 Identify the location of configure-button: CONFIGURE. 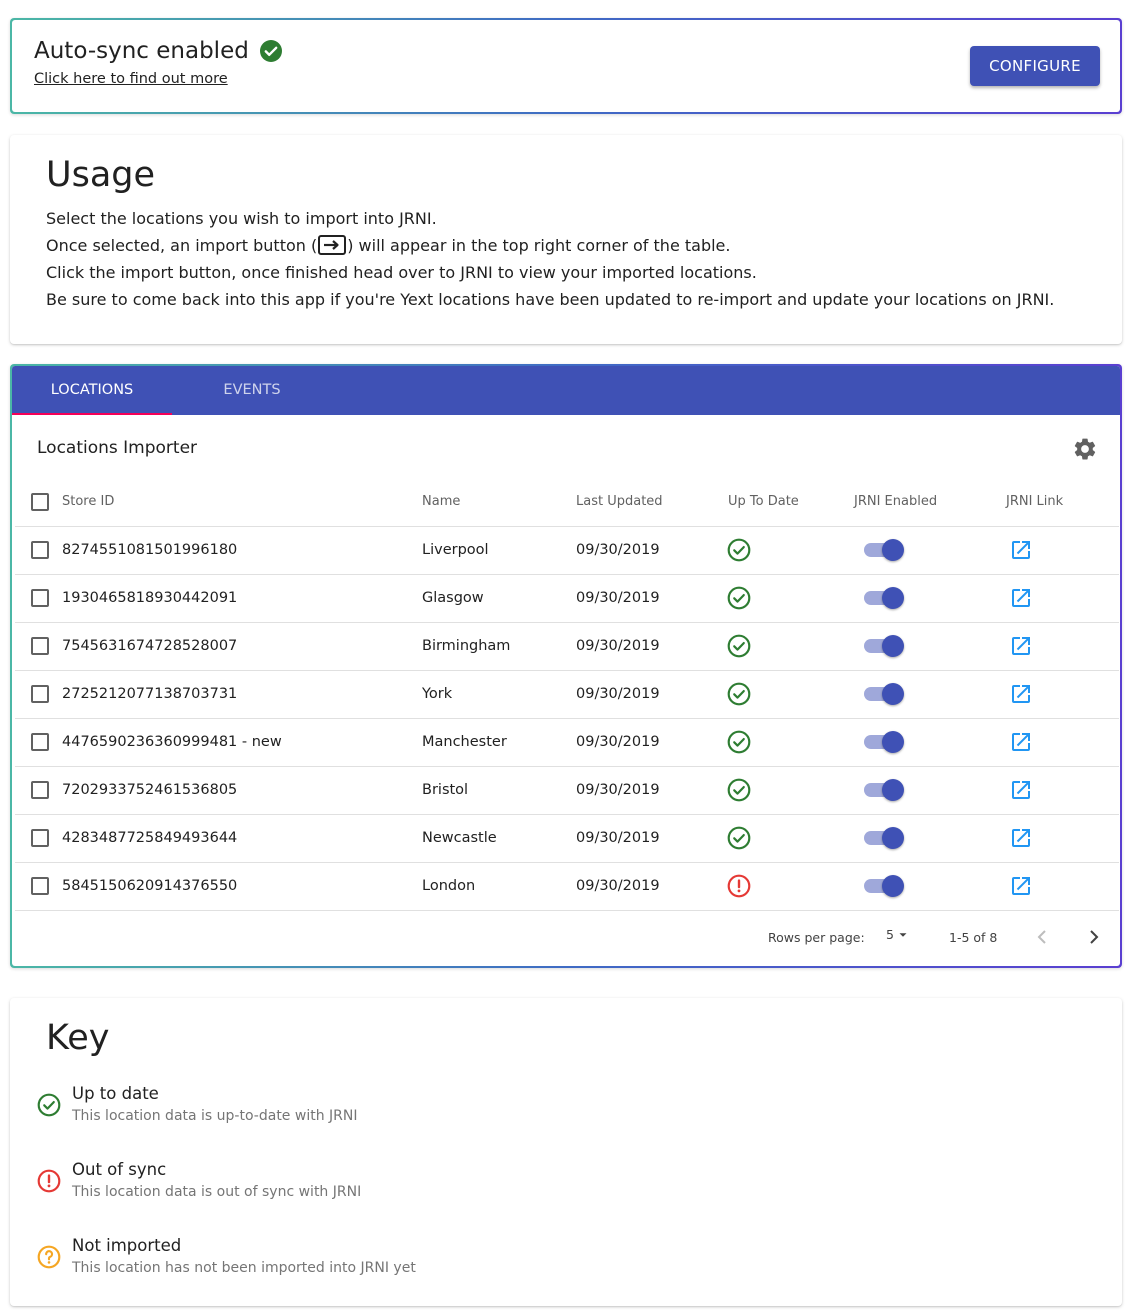
(1035, 66).